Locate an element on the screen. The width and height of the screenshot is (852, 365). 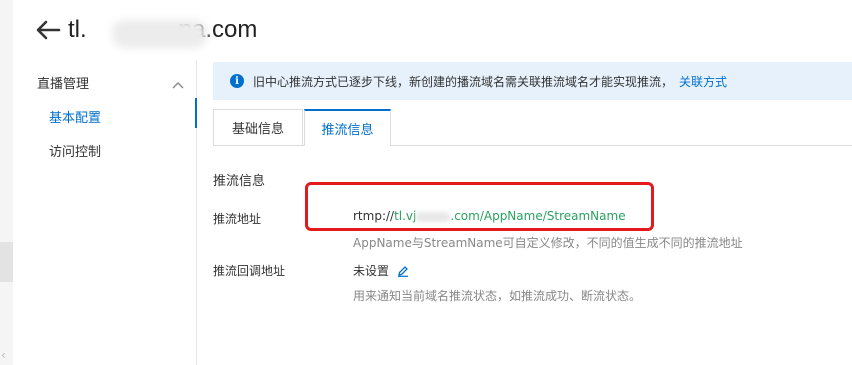
callback-url-text: 未设置 is located at coordinates (371, 271).